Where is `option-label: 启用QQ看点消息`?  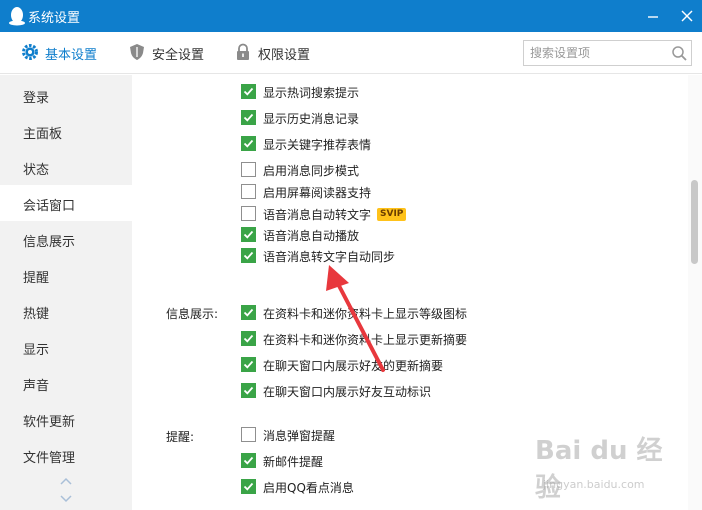
option-label: 启用QQ看点消息 is located at coordinates (308, 488).